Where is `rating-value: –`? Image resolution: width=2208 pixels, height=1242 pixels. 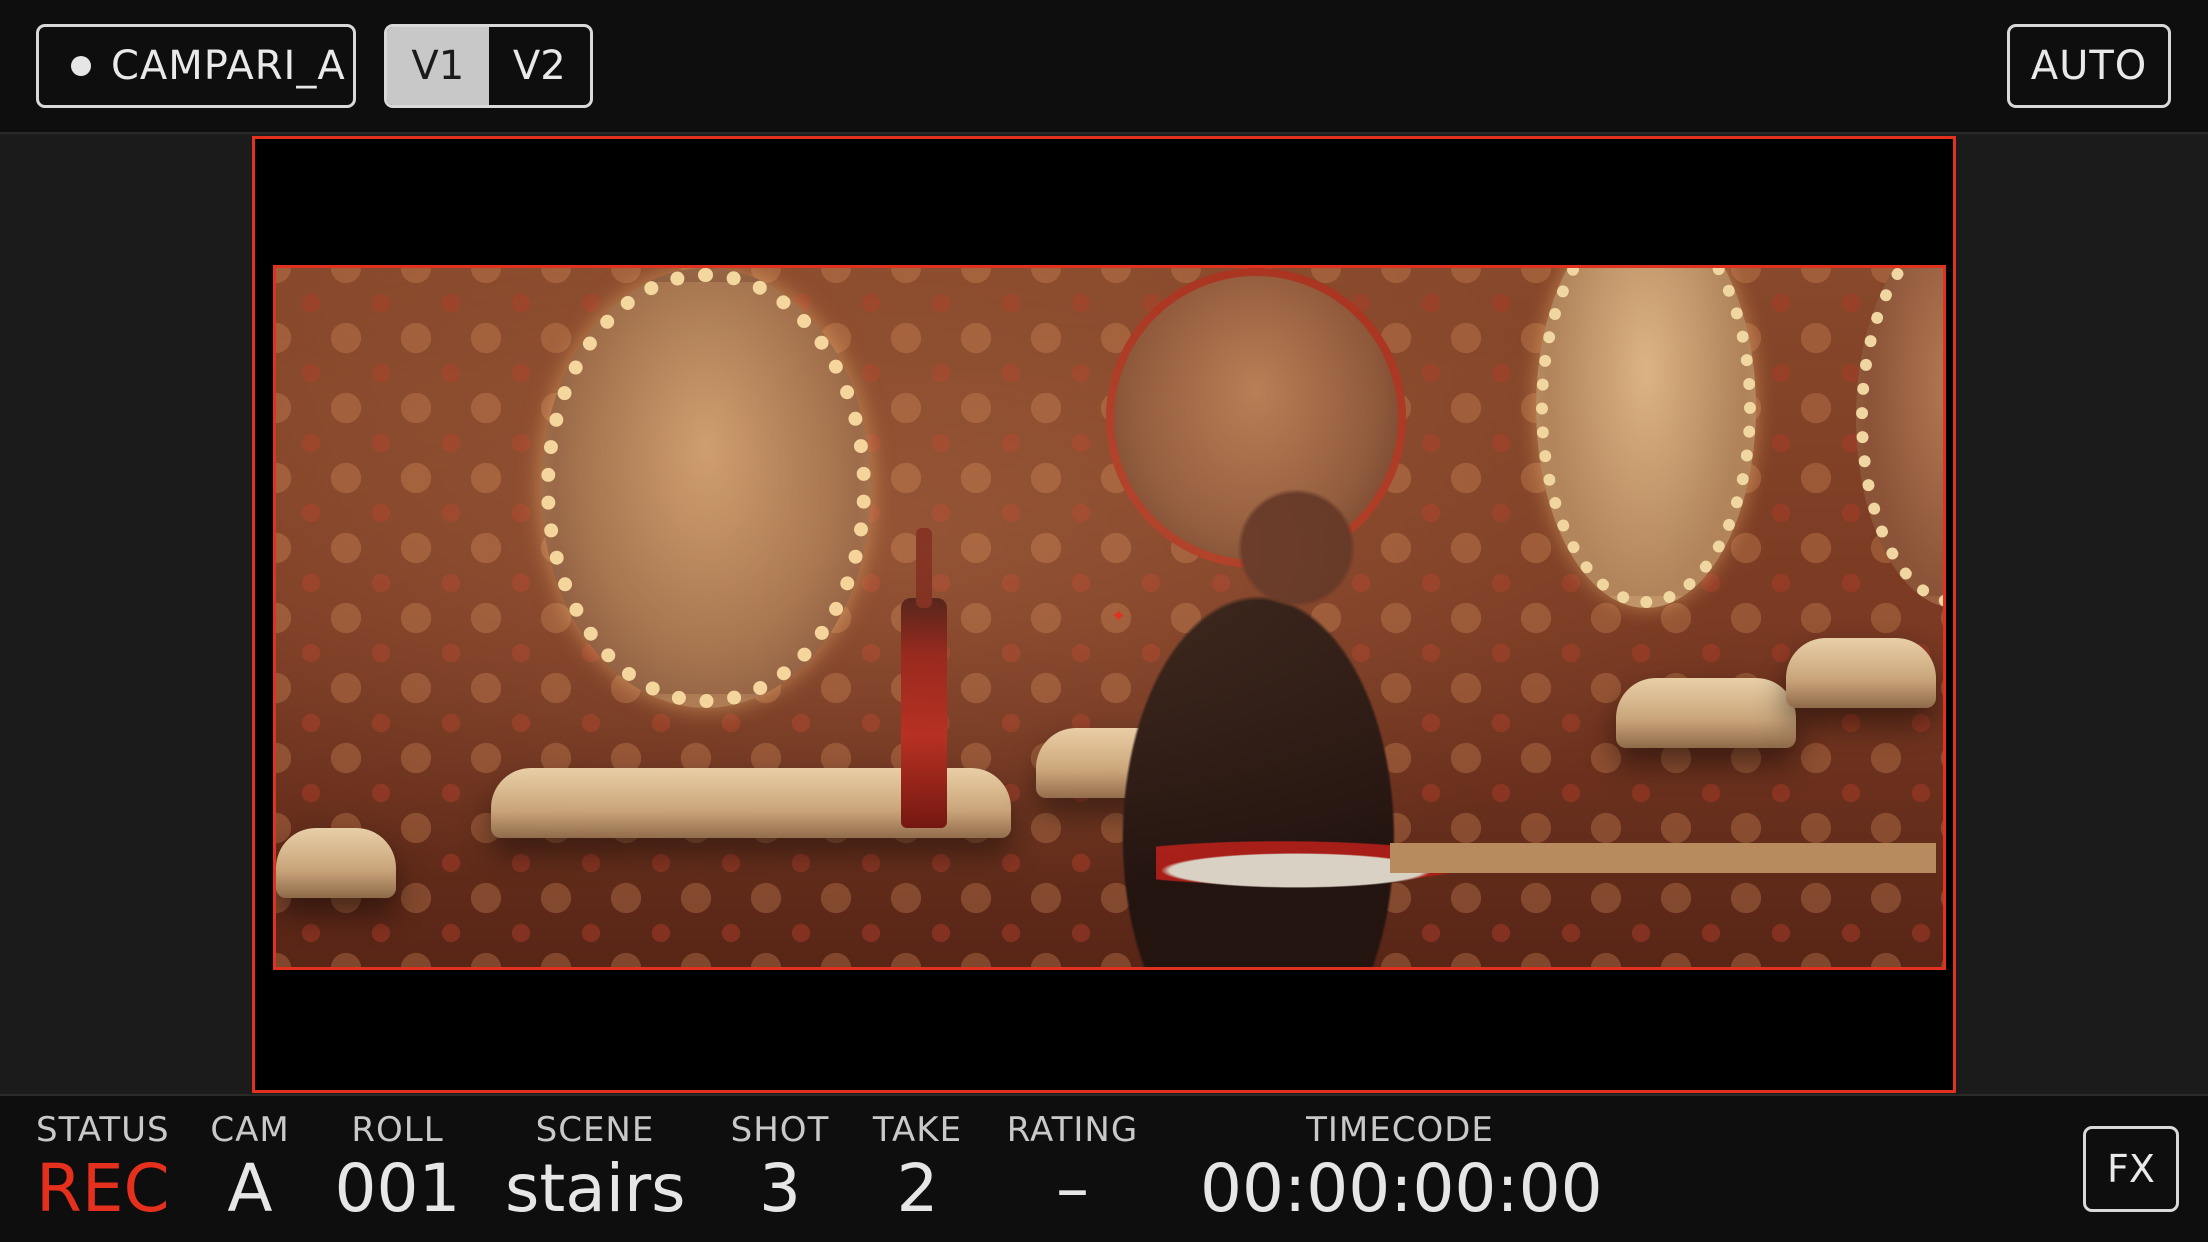 rating-value: – is located at coordinates (1072, 1188).